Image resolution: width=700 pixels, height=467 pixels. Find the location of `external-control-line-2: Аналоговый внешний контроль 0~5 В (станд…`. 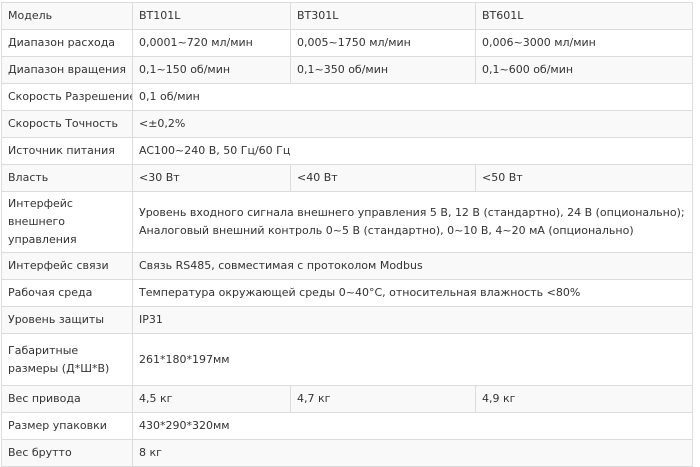

external-control-line-2: Аналоговый внешний контроль 0~5 В (станд… is located at coordinates (386, 230).